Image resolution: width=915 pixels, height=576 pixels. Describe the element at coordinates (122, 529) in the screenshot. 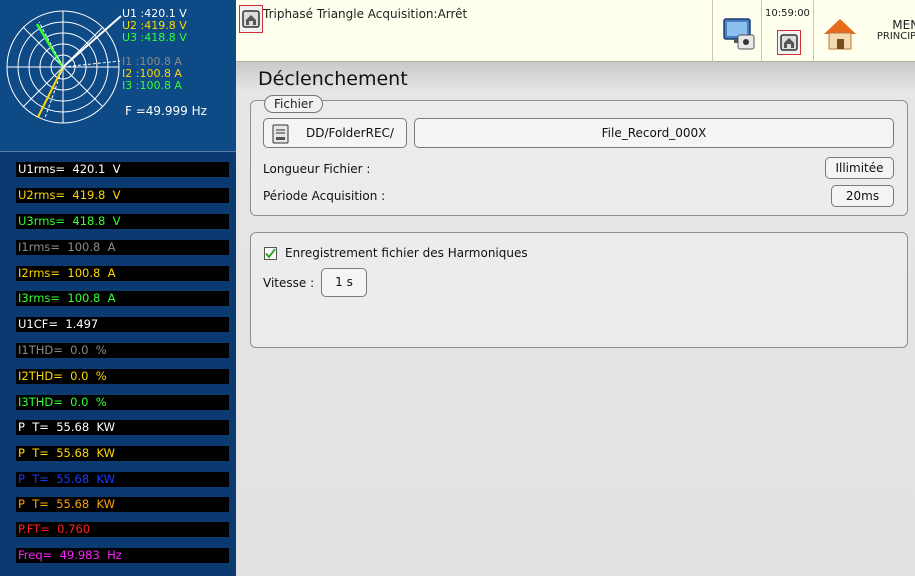

I see `measurement-row: P.FT= 0.760` at that location.